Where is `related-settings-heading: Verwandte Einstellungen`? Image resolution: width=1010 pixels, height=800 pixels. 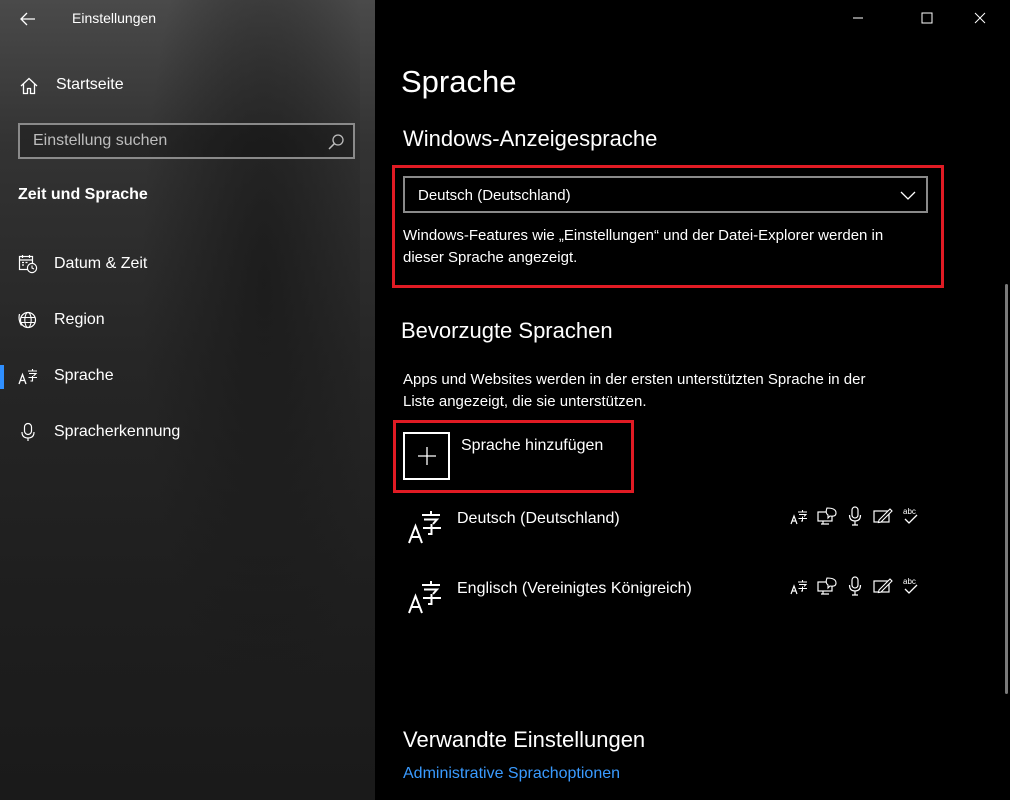 related-settings-heading: Verwandte Einstellungen is located at coordinates (524, 739).